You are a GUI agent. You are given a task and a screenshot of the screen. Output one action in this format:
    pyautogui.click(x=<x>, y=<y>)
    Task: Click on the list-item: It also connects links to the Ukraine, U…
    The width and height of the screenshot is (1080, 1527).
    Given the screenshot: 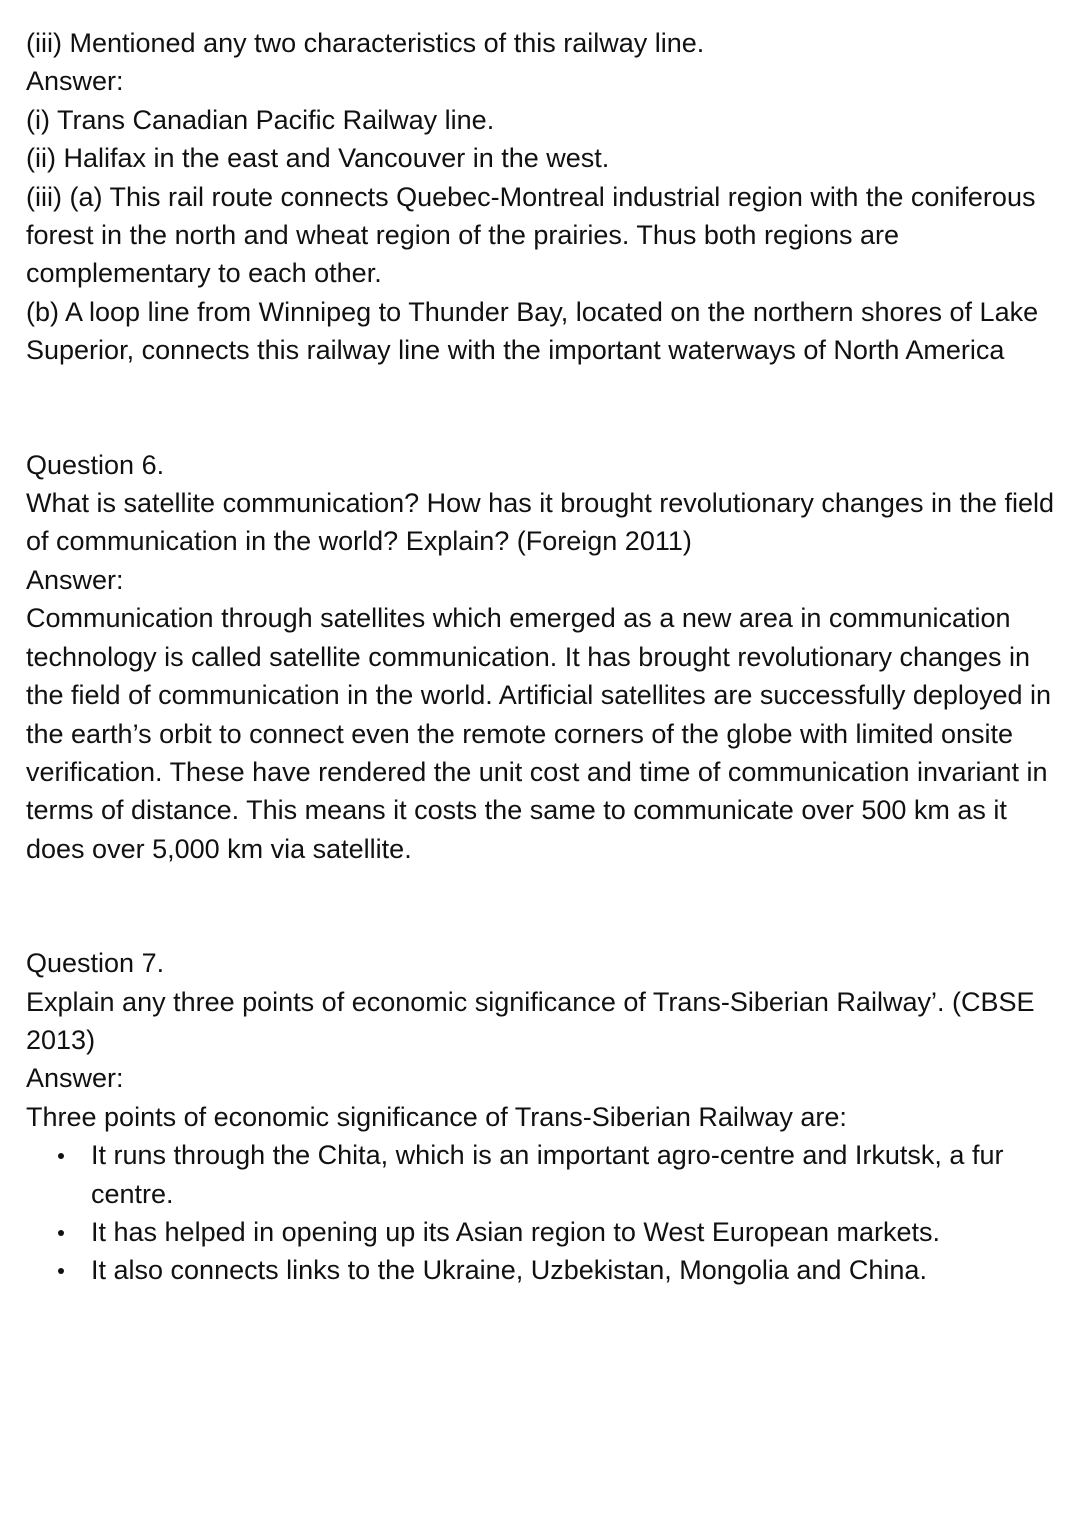 What is the action you would take?
    pyautogui.click(x=543, y=1270)
    